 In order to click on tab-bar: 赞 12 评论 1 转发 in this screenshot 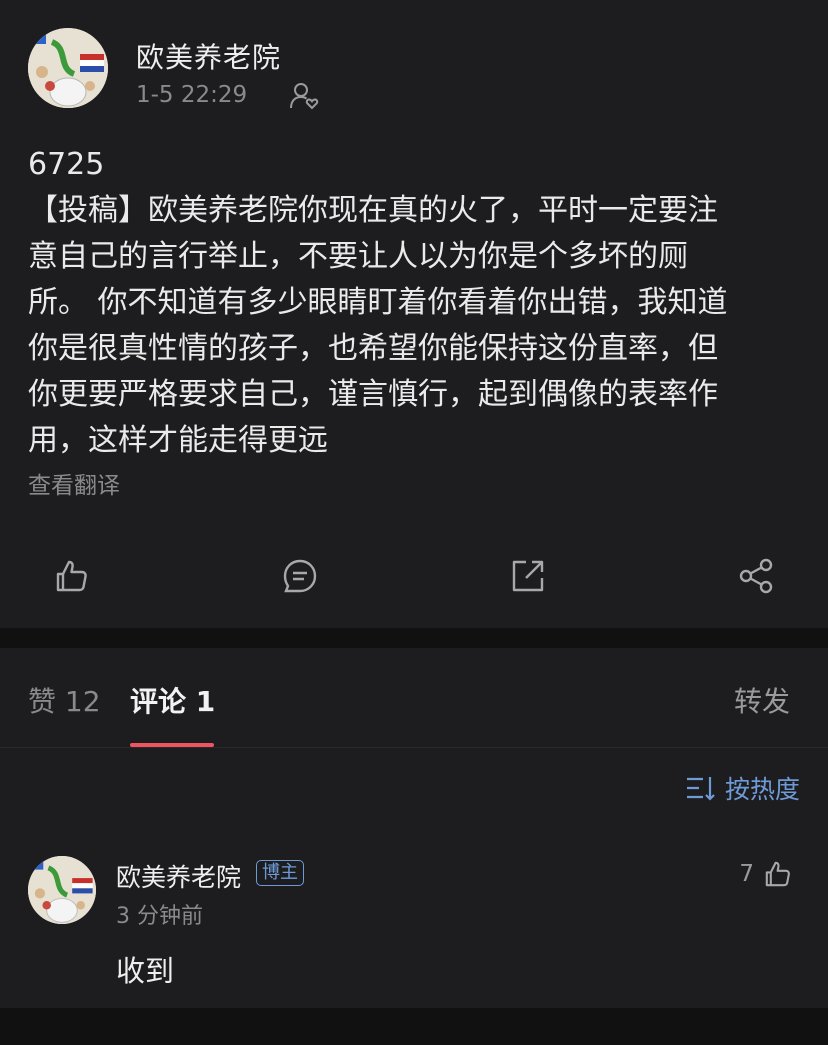, I will do `click(414, 698)`.